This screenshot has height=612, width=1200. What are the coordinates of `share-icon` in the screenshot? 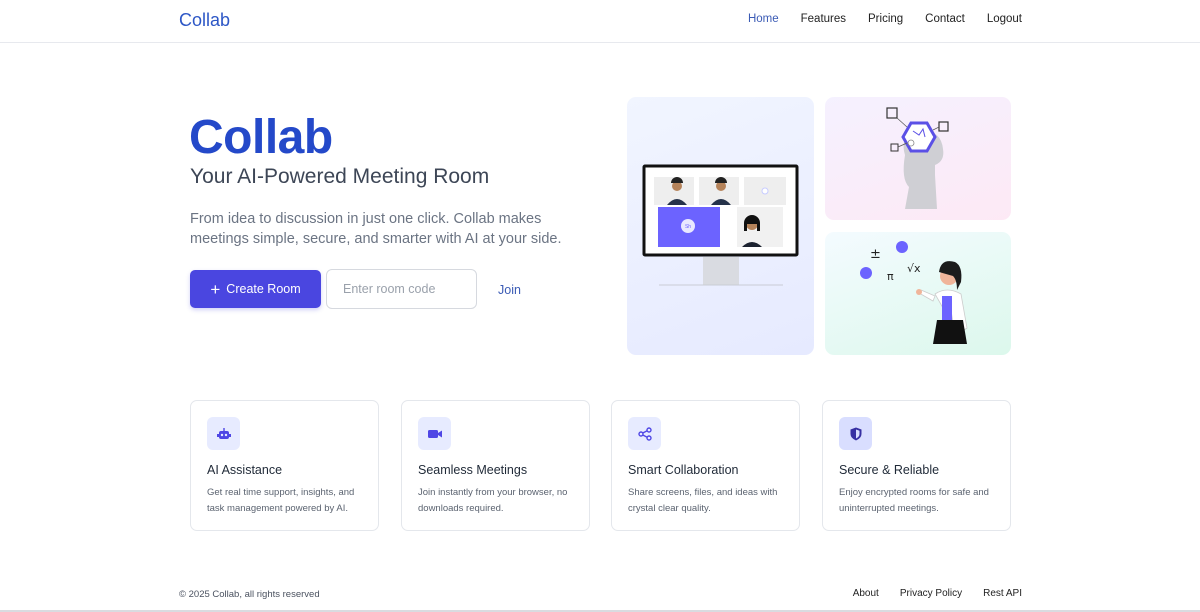 It's located at (644, 433).